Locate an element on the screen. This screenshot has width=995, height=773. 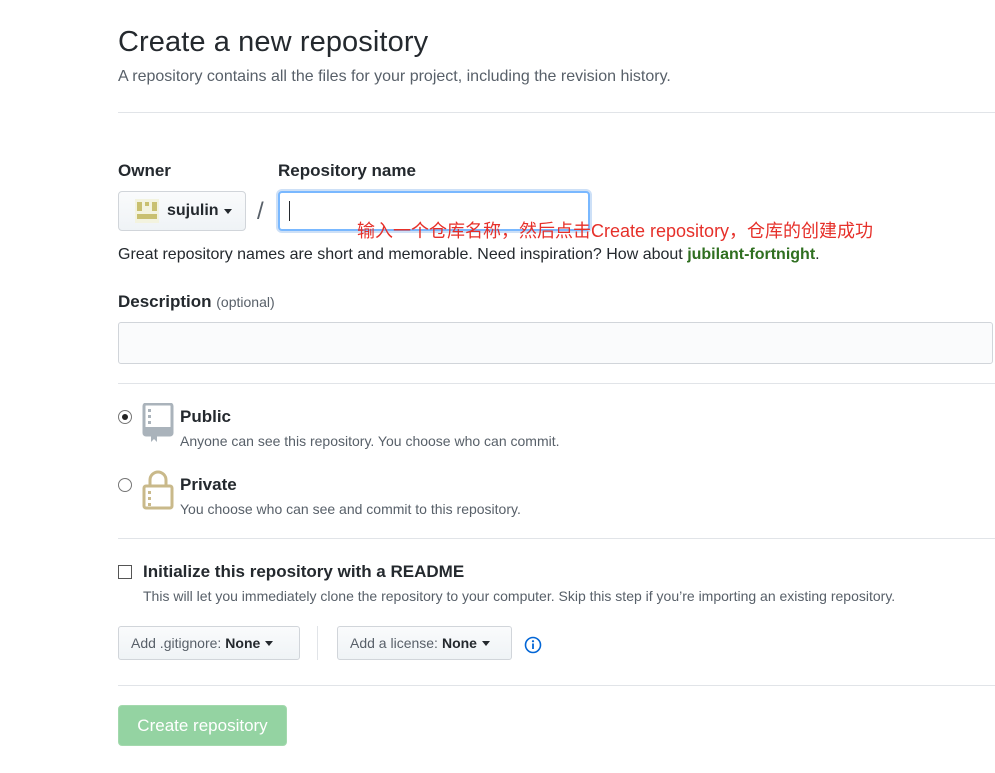
license-dropdown: Add a license: None is located at coordinates (424, 643).